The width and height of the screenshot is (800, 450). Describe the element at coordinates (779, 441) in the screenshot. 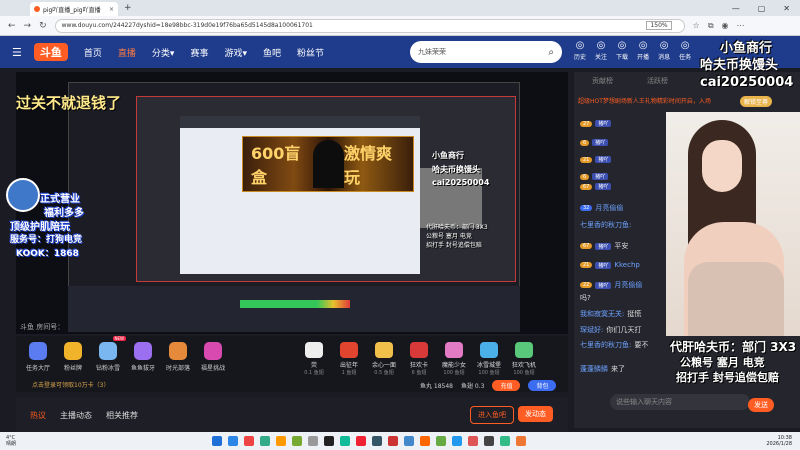

I see `system-clock: 10:38 2026/1/28` at that location.